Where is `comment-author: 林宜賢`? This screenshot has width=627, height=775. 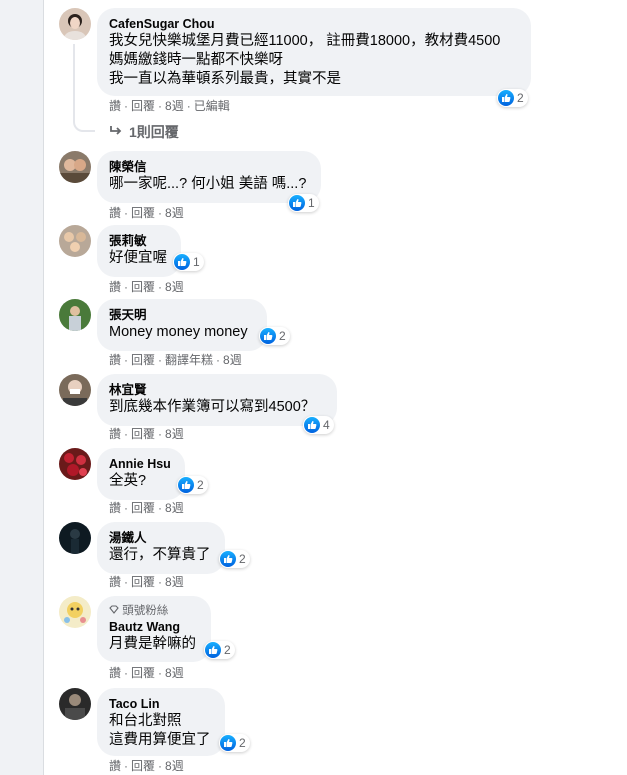
comment-author: 林宜賢 is located at coordinates (217, 390).